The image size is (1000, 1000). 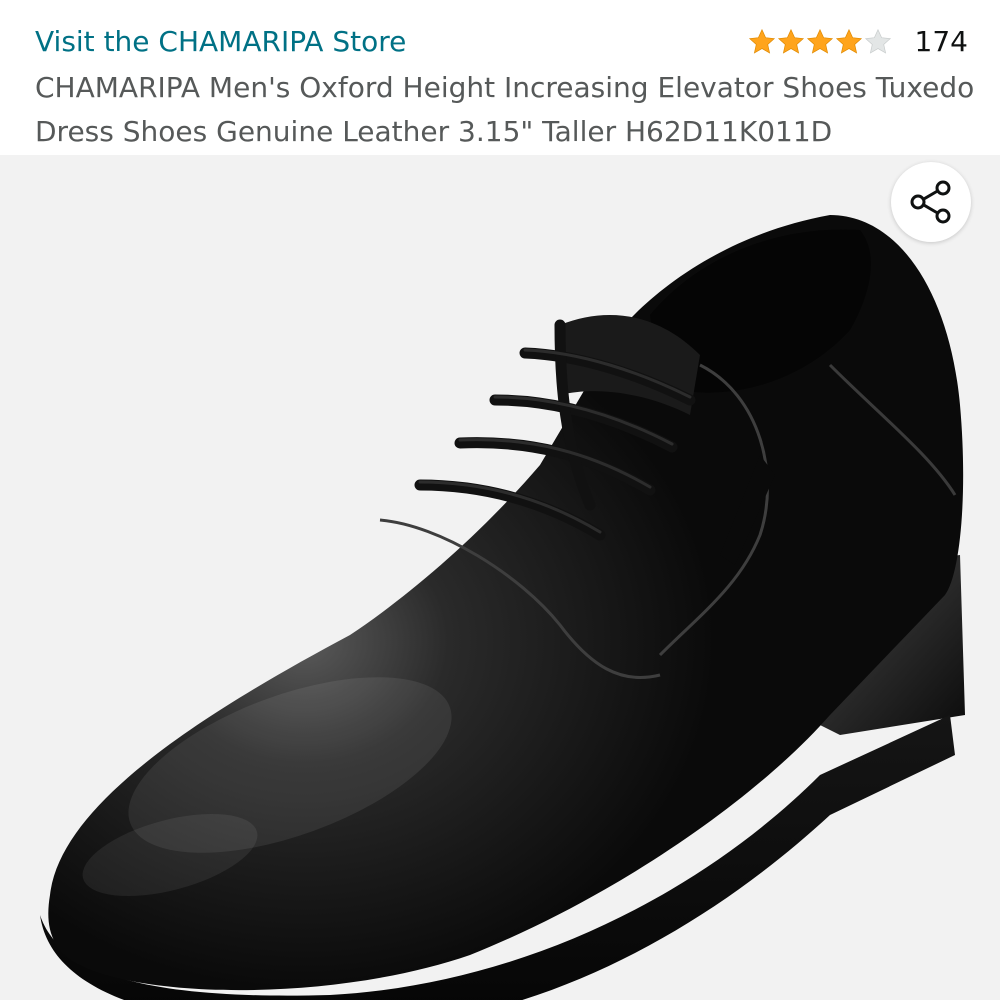 I want to click on star-rating, so click(x=820, y=42).